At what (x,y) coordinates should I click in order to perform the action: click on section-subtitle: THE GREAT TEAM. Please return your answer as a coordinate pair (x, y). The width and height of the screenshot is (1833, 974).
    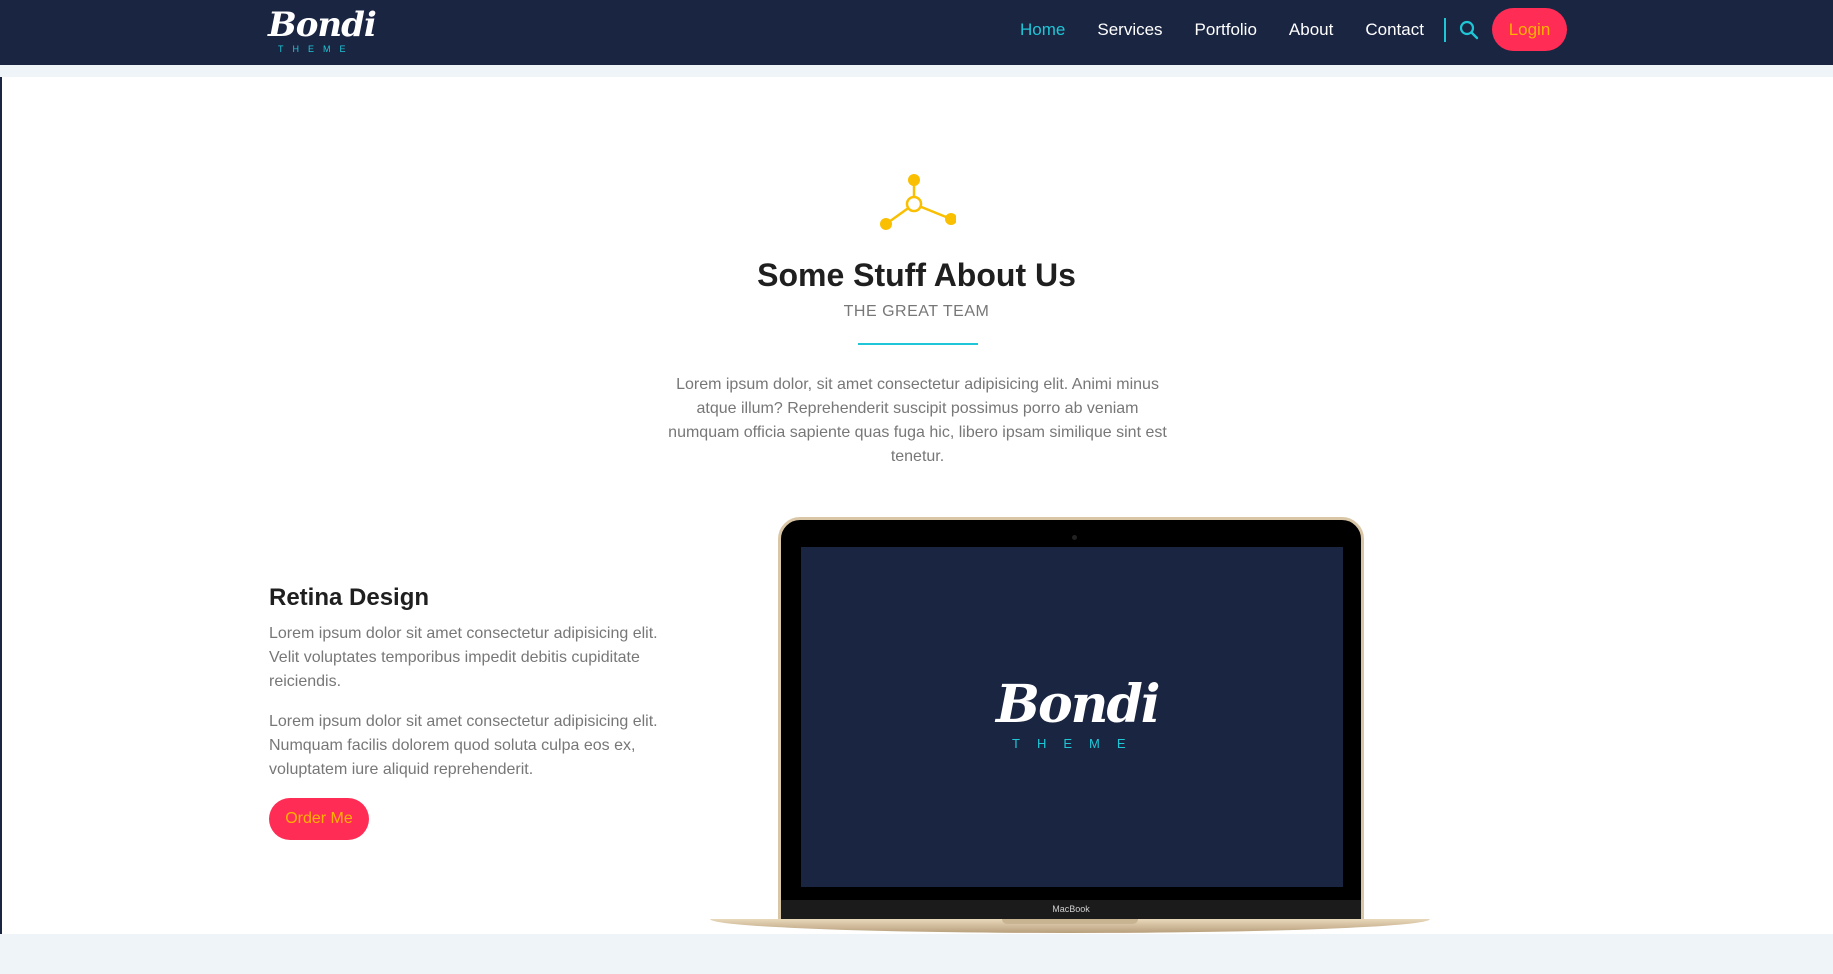
    Looking at the image, I should click on (916, 311).